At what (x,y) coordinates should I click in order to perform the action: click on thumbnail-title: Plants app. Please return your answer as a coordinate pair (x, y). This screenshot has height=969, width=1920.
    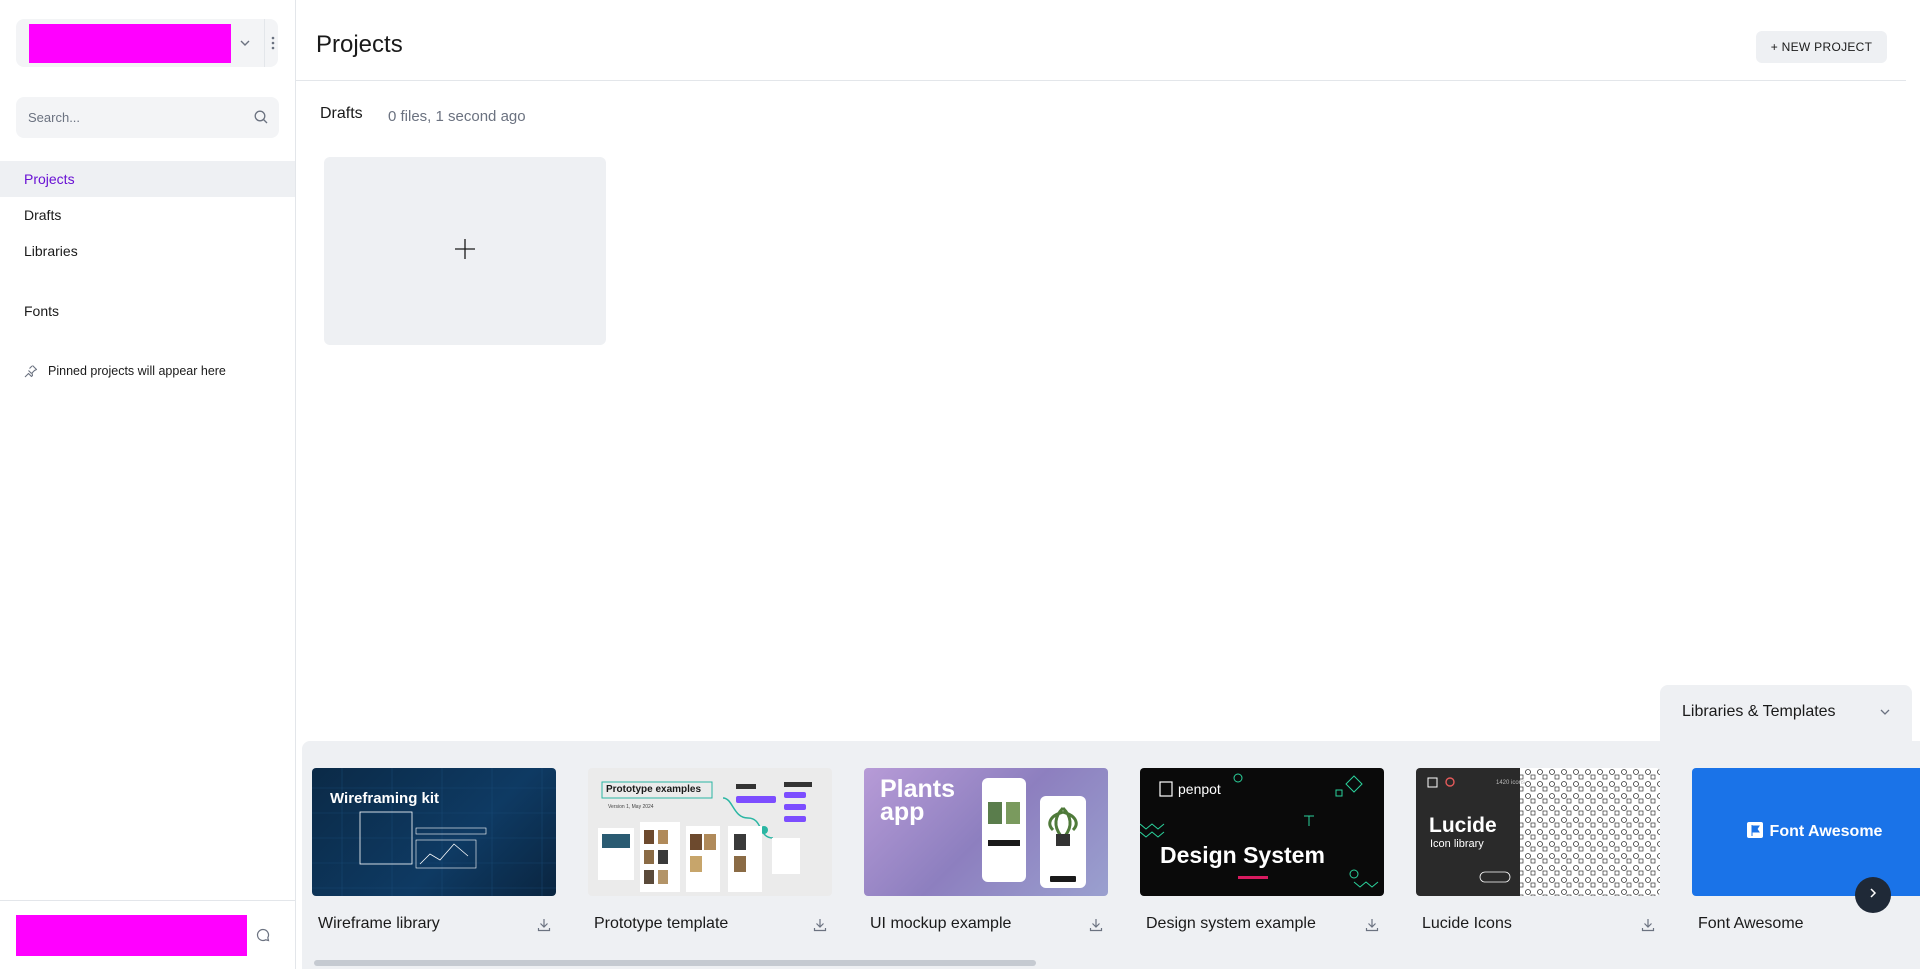
    Looking at the image, I should click on (918, 800).